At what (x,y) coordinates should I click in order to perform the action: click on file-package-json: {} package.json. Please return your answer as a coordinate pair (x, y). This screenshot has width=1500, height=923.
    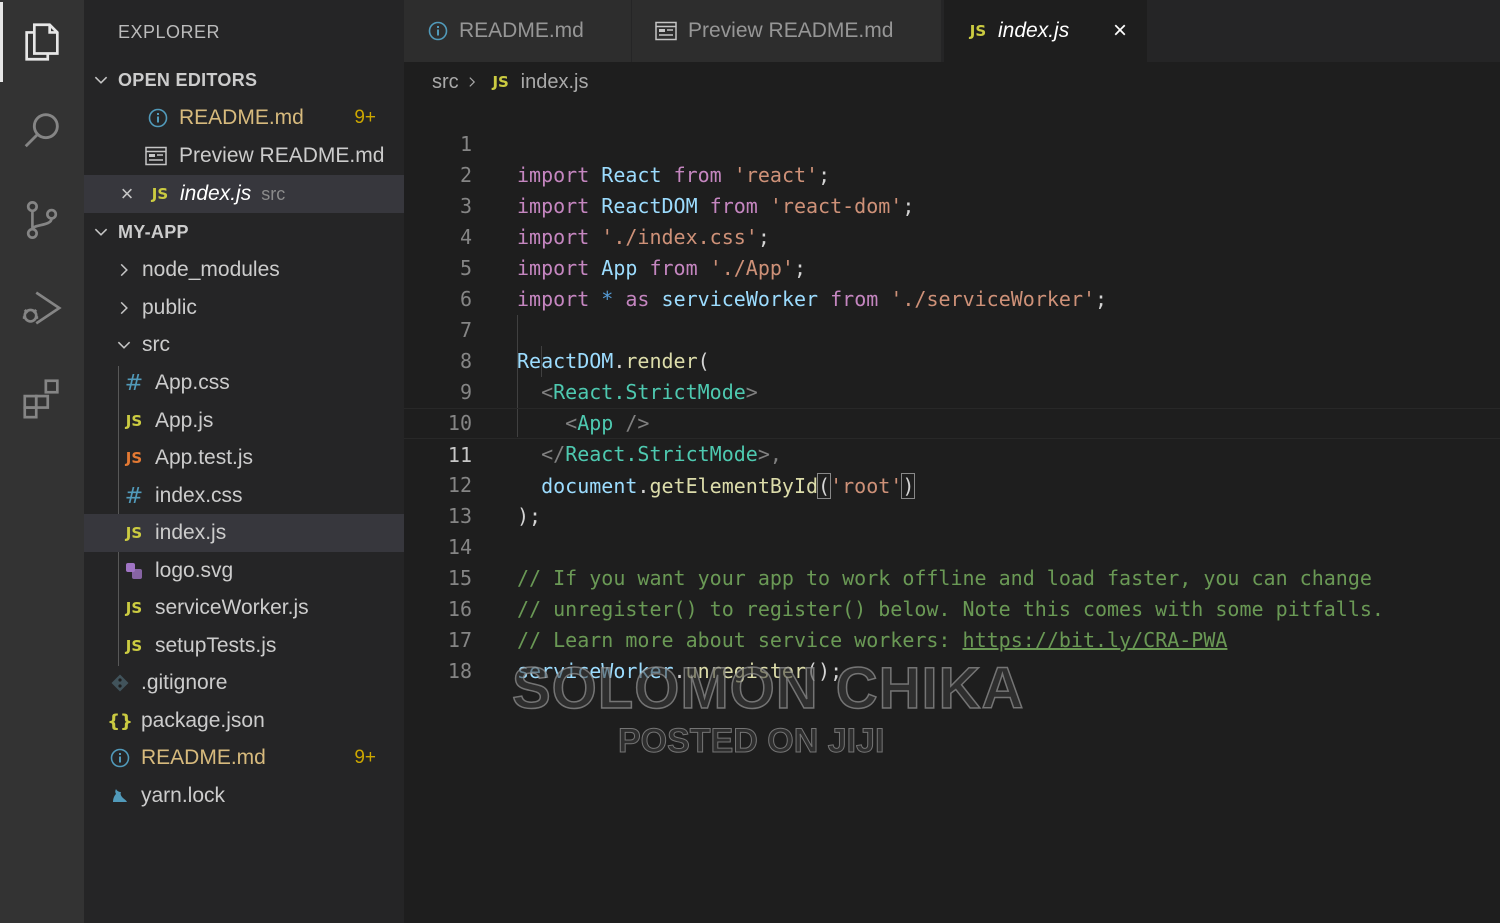
    Looking at the image, I should click on (244, 721).